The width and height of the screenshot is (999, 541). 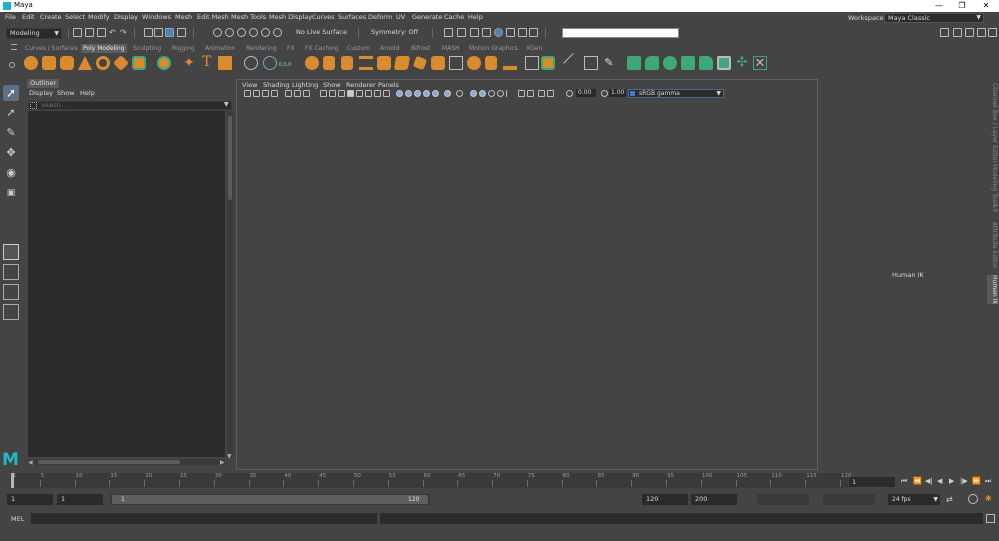 What do you see at coordinates (265, 93) in the screenshot?
I see `bookmarks-icon` at bounding box center [265, 93].